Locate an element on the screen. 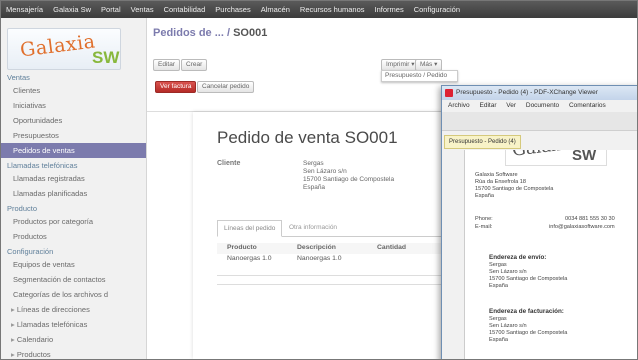  top-menu-item: Portal is located at coordinates (111, 9).